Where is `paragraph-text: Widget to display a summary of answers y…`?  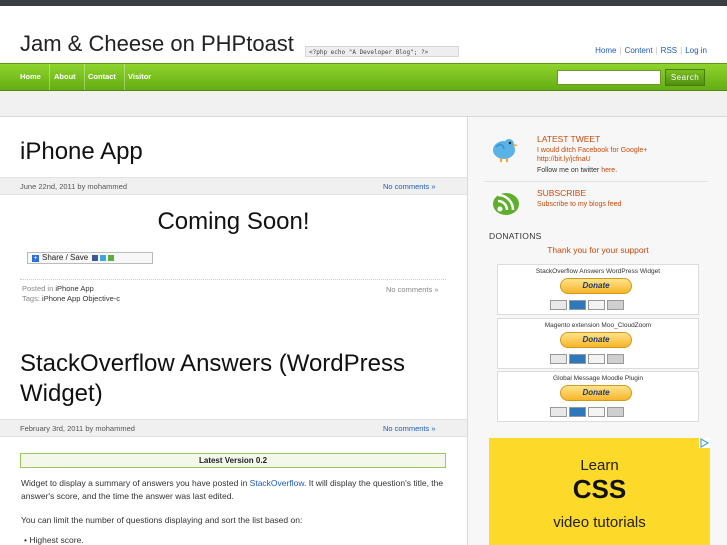
paragraph-text: Widget to display a summary of answers y… is located at coordinates (135, 483).